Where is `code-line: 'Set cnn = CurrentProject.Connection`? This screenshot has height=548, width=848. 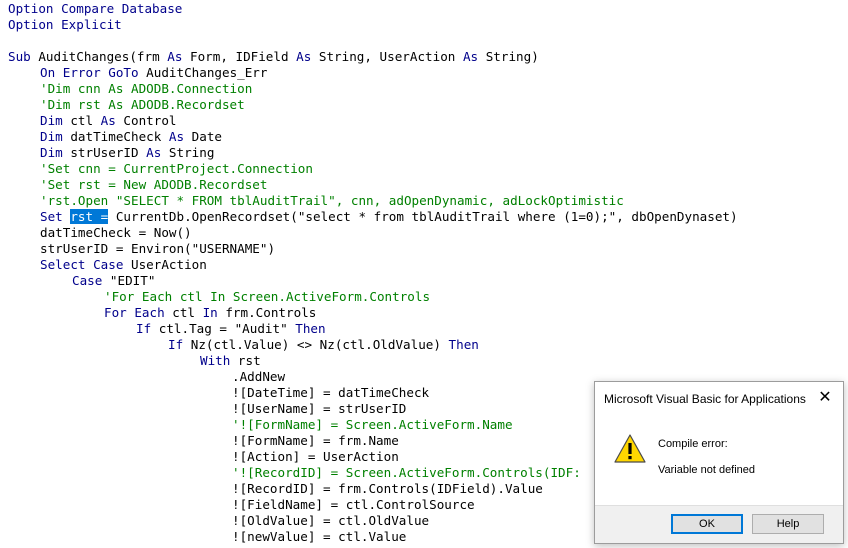
code-line: 'Set cnn = CurrentProject.Connection is located at coordinates (176, 169).